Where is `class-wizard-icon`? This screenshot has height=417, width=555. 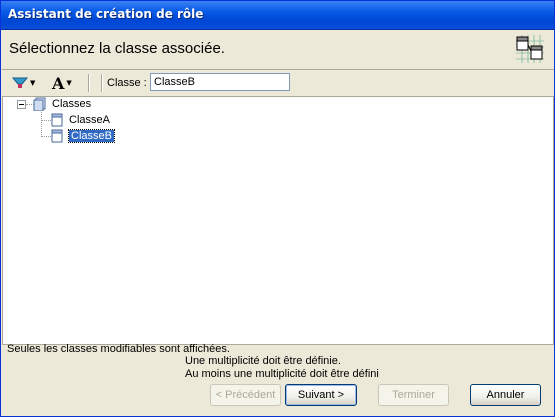
class-wizard-icon is located at coordinates (530, 49).